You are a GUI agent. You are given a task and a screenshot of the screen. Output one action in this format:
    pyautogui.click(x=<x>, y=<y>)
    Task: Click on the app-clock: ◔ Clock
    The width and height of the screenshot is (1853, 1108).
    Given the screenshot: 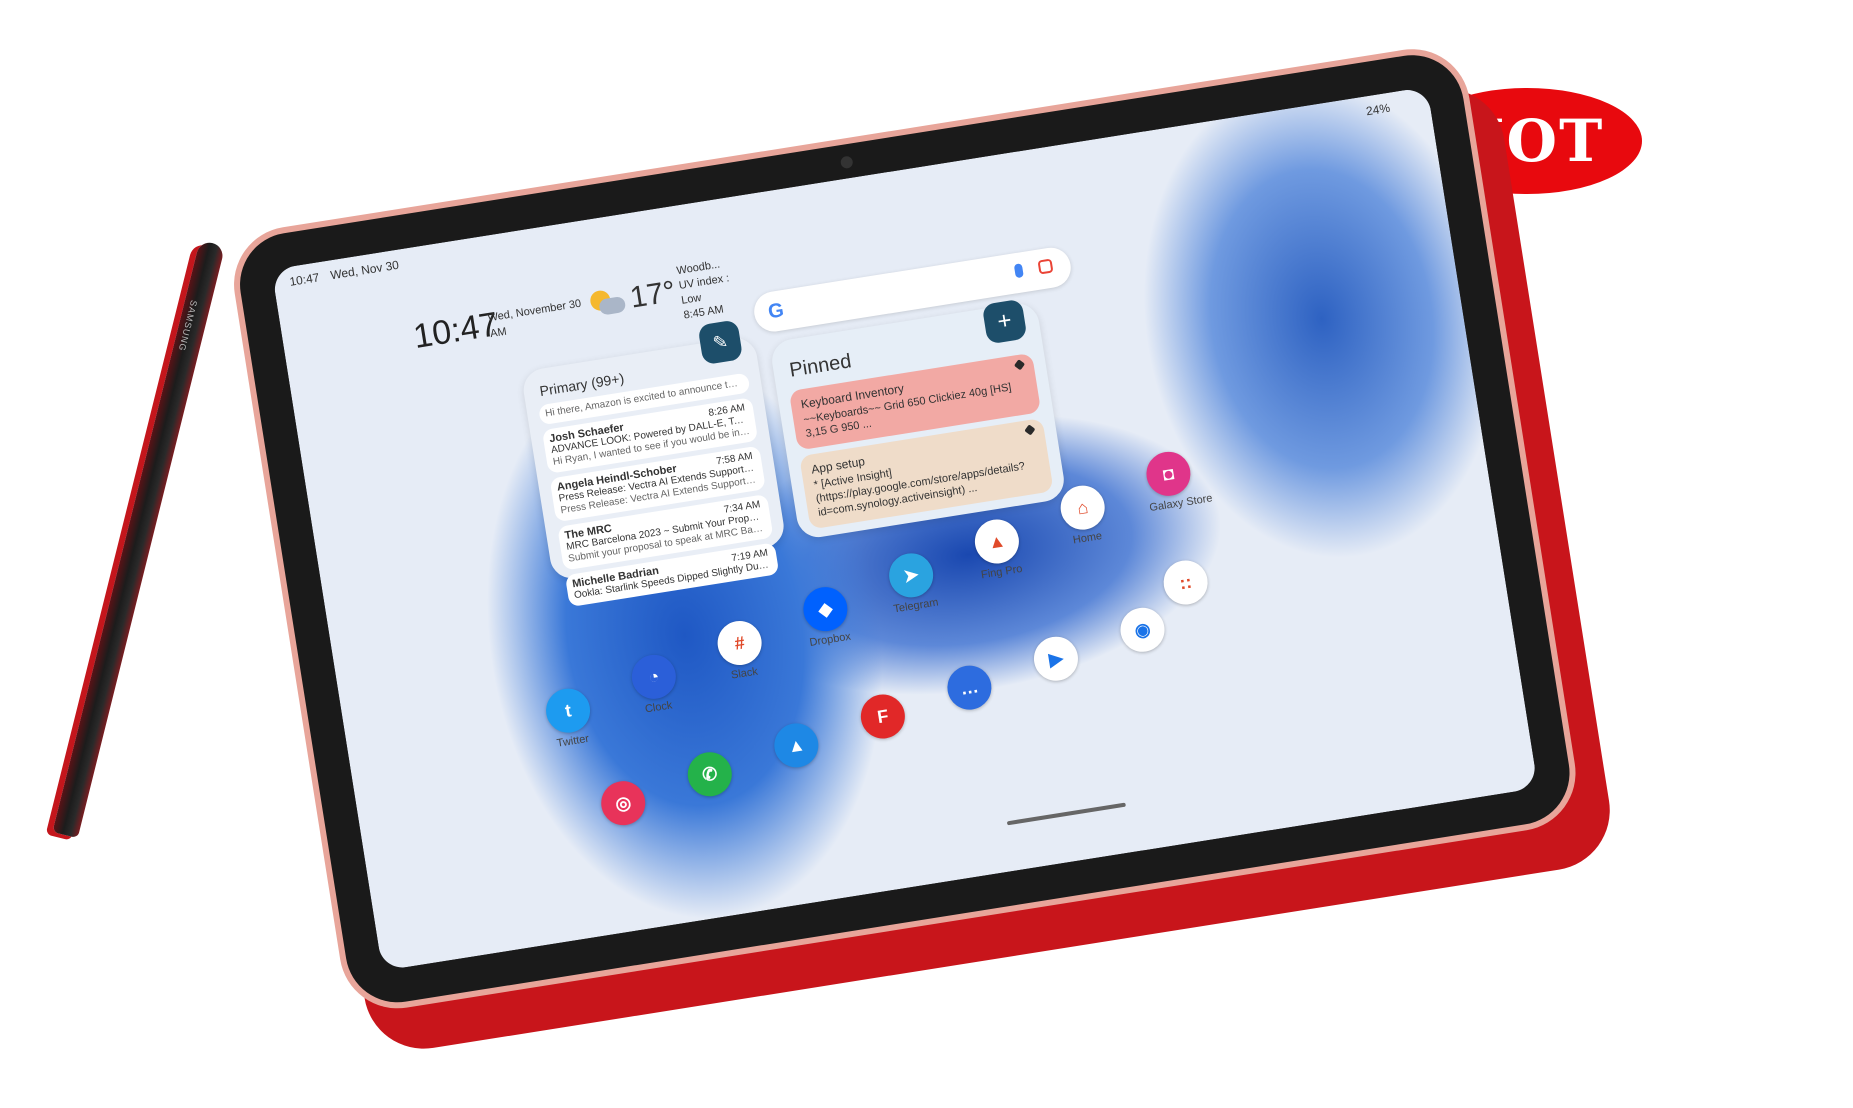 What is the action you would take?
    pyautogui.click(x=655, y=684)
    